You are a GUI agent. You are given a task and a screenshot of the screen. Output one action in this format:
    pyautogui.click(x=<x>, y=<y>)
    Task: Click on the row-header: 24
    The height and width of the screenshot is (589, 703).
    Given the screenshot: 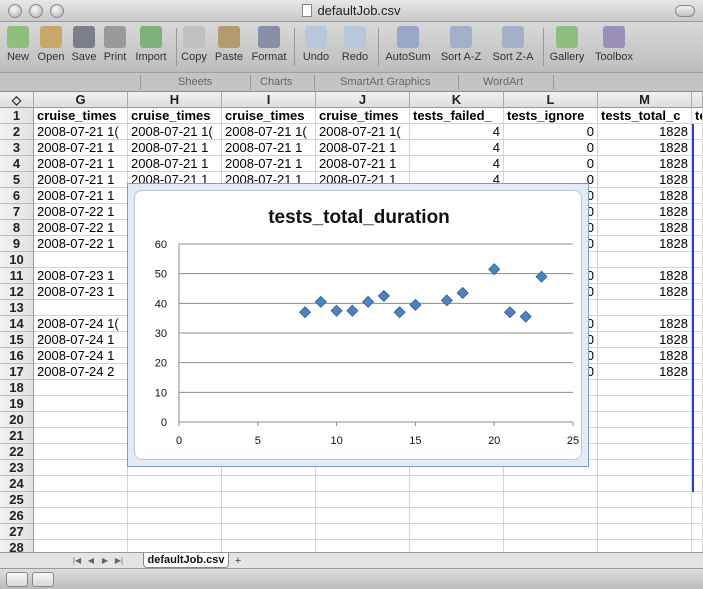 What is the action you would take?
    pyautogui.click(x=17, y=484)
    